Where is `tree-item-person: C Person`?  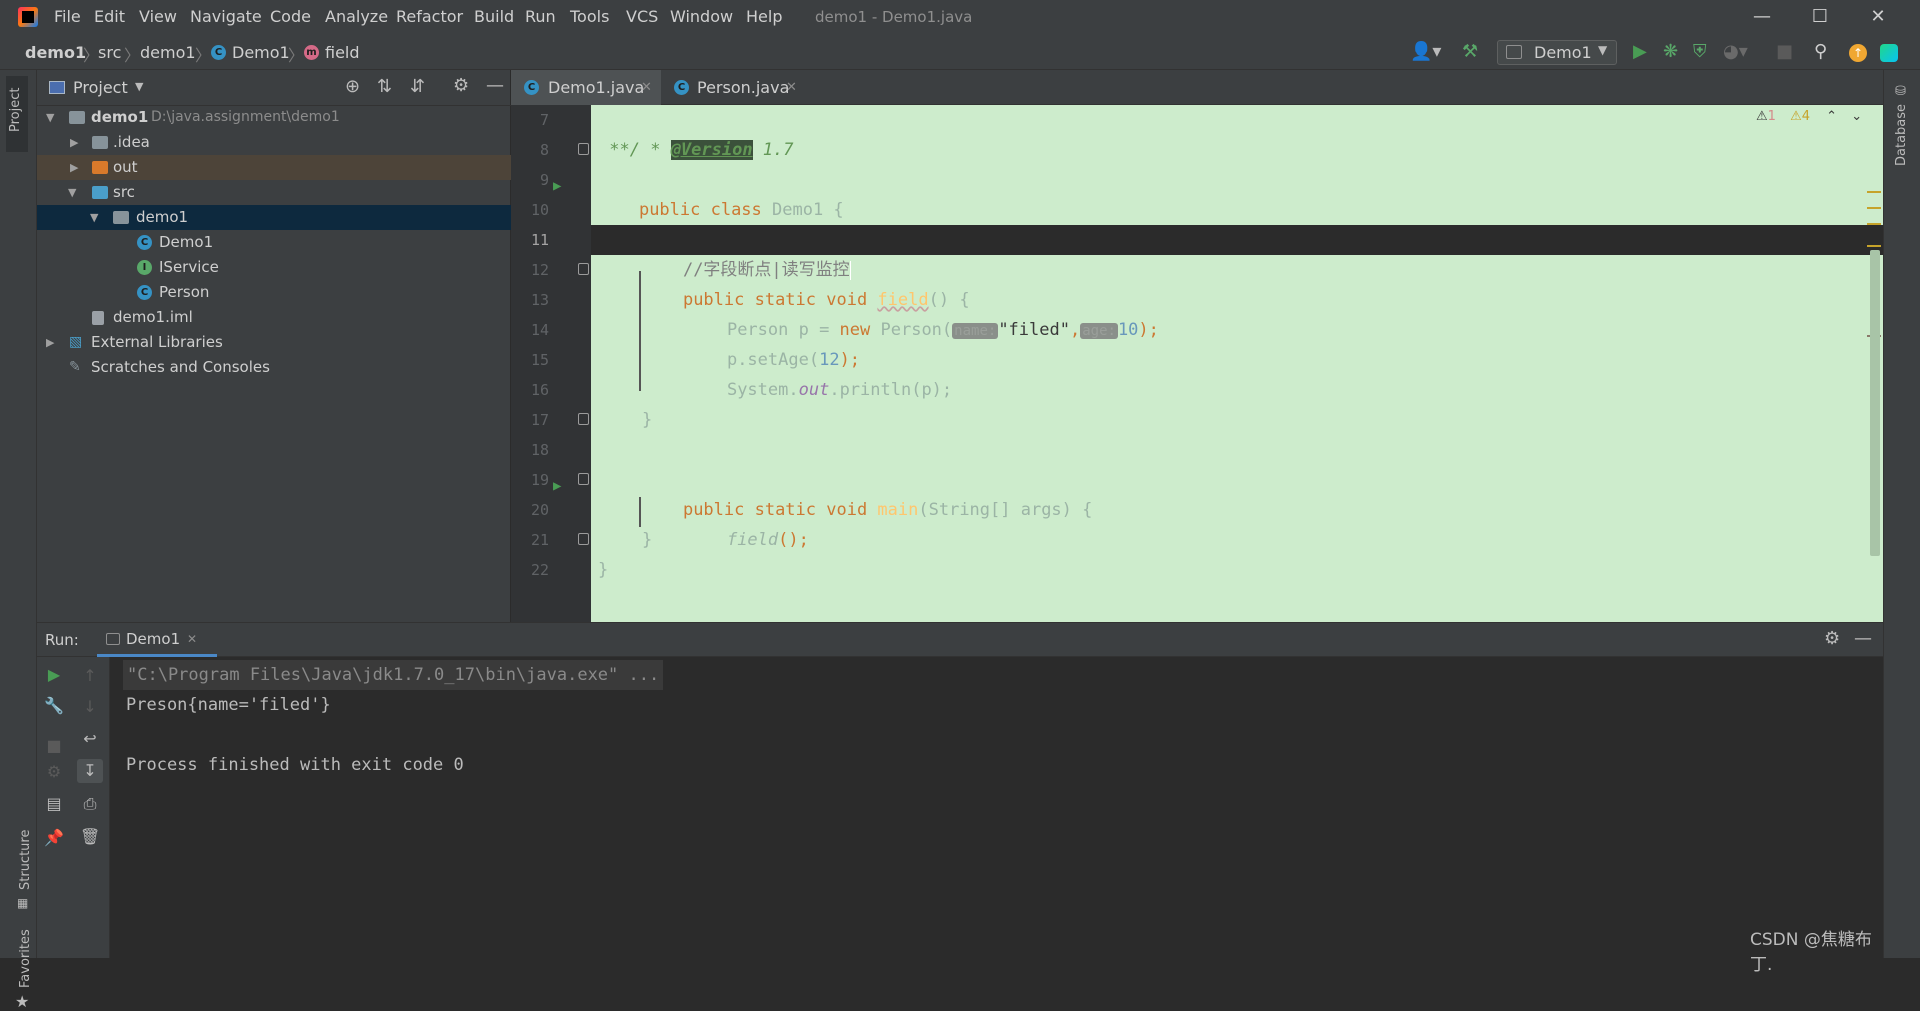
tree-item-person: C Person is located at coordinates (274, 292).